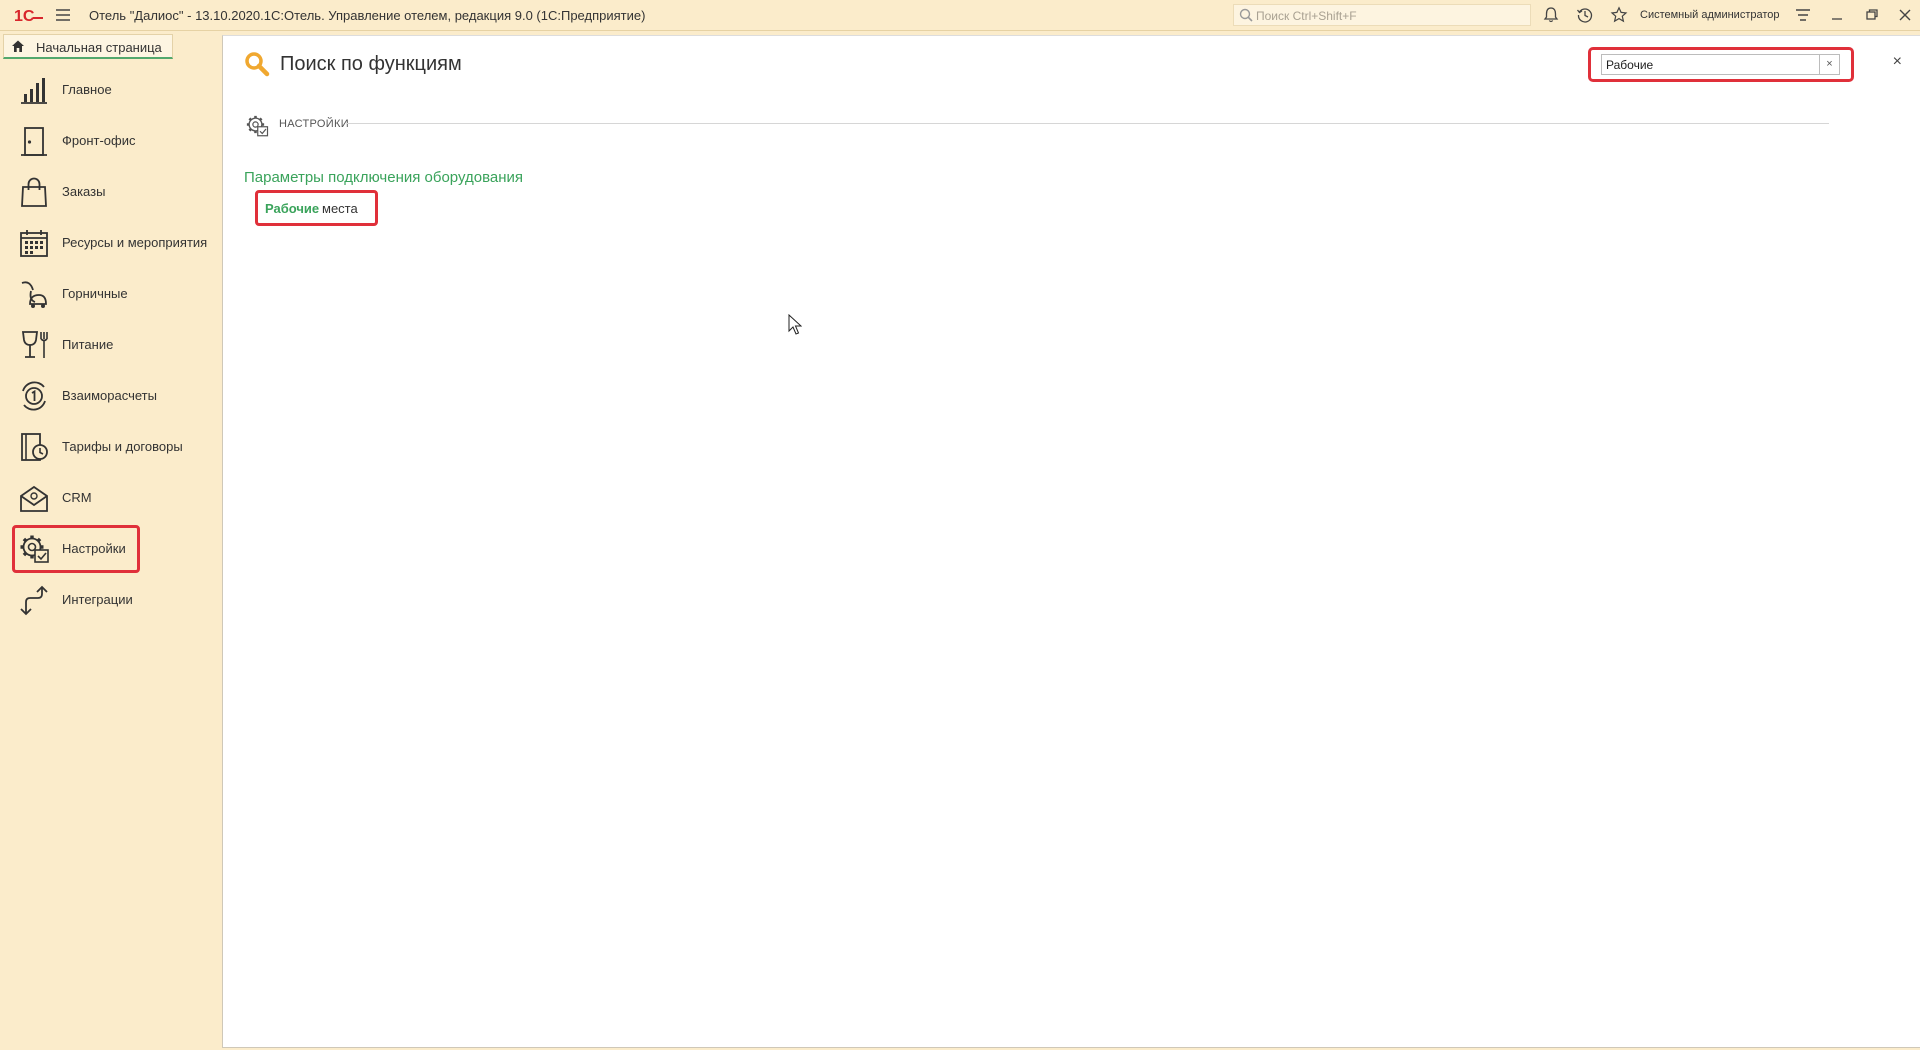 Image resolution: width=1920 pixels, height=1050 pixels. I want to click on sidebar-item-label: Питание, so click(88, 344).